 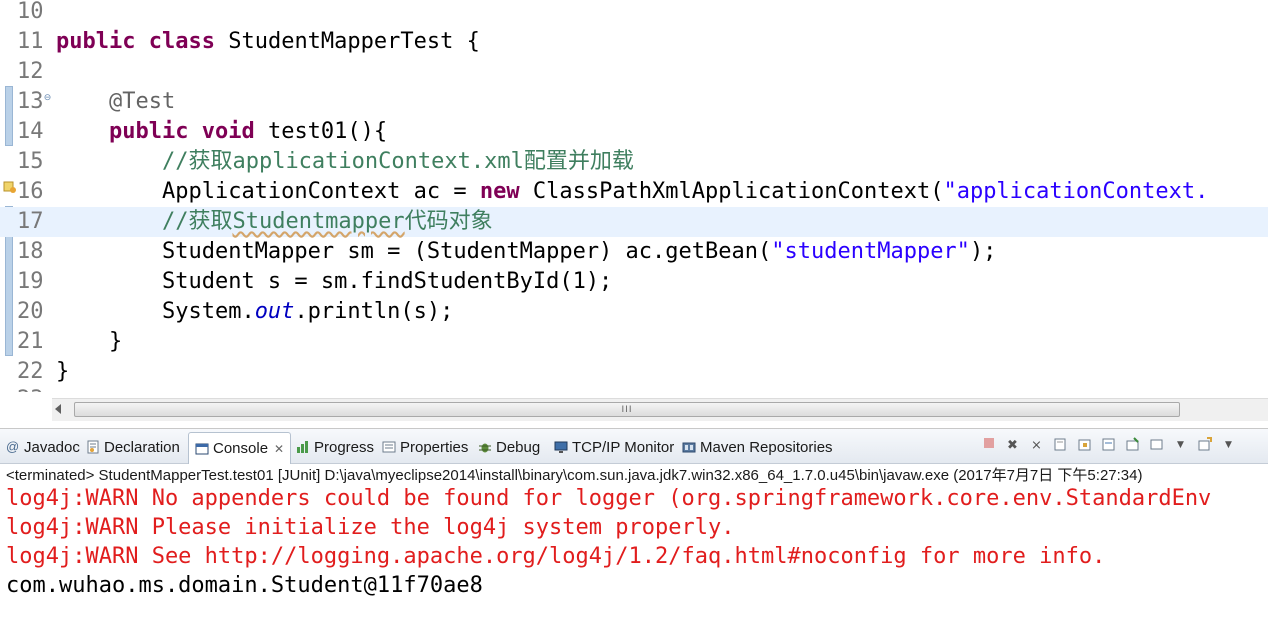 What do you see at coordinates (142, 101) in the screenshot?
I see `code-text: @Test` at bounding box center [142, 101].